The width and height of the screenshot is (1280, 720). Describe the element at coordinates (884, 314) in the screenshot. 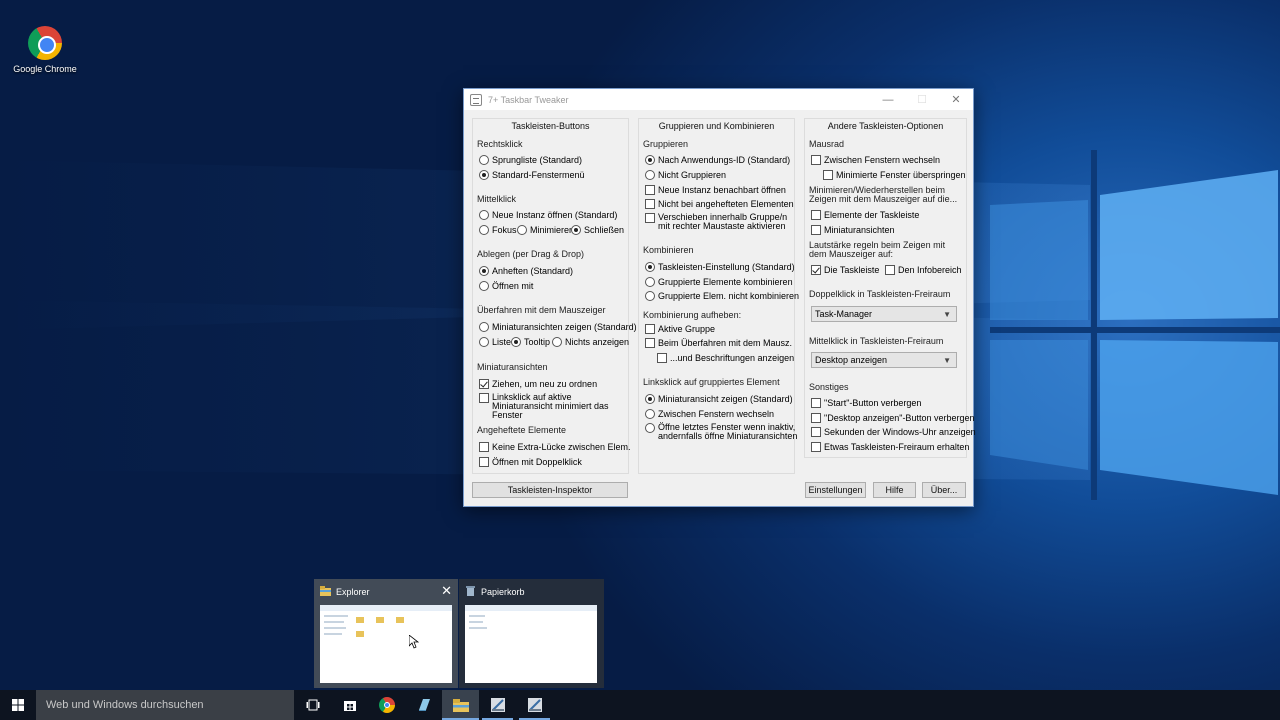

I see `doppelklick-select: Task-Manager ▼` at that location.